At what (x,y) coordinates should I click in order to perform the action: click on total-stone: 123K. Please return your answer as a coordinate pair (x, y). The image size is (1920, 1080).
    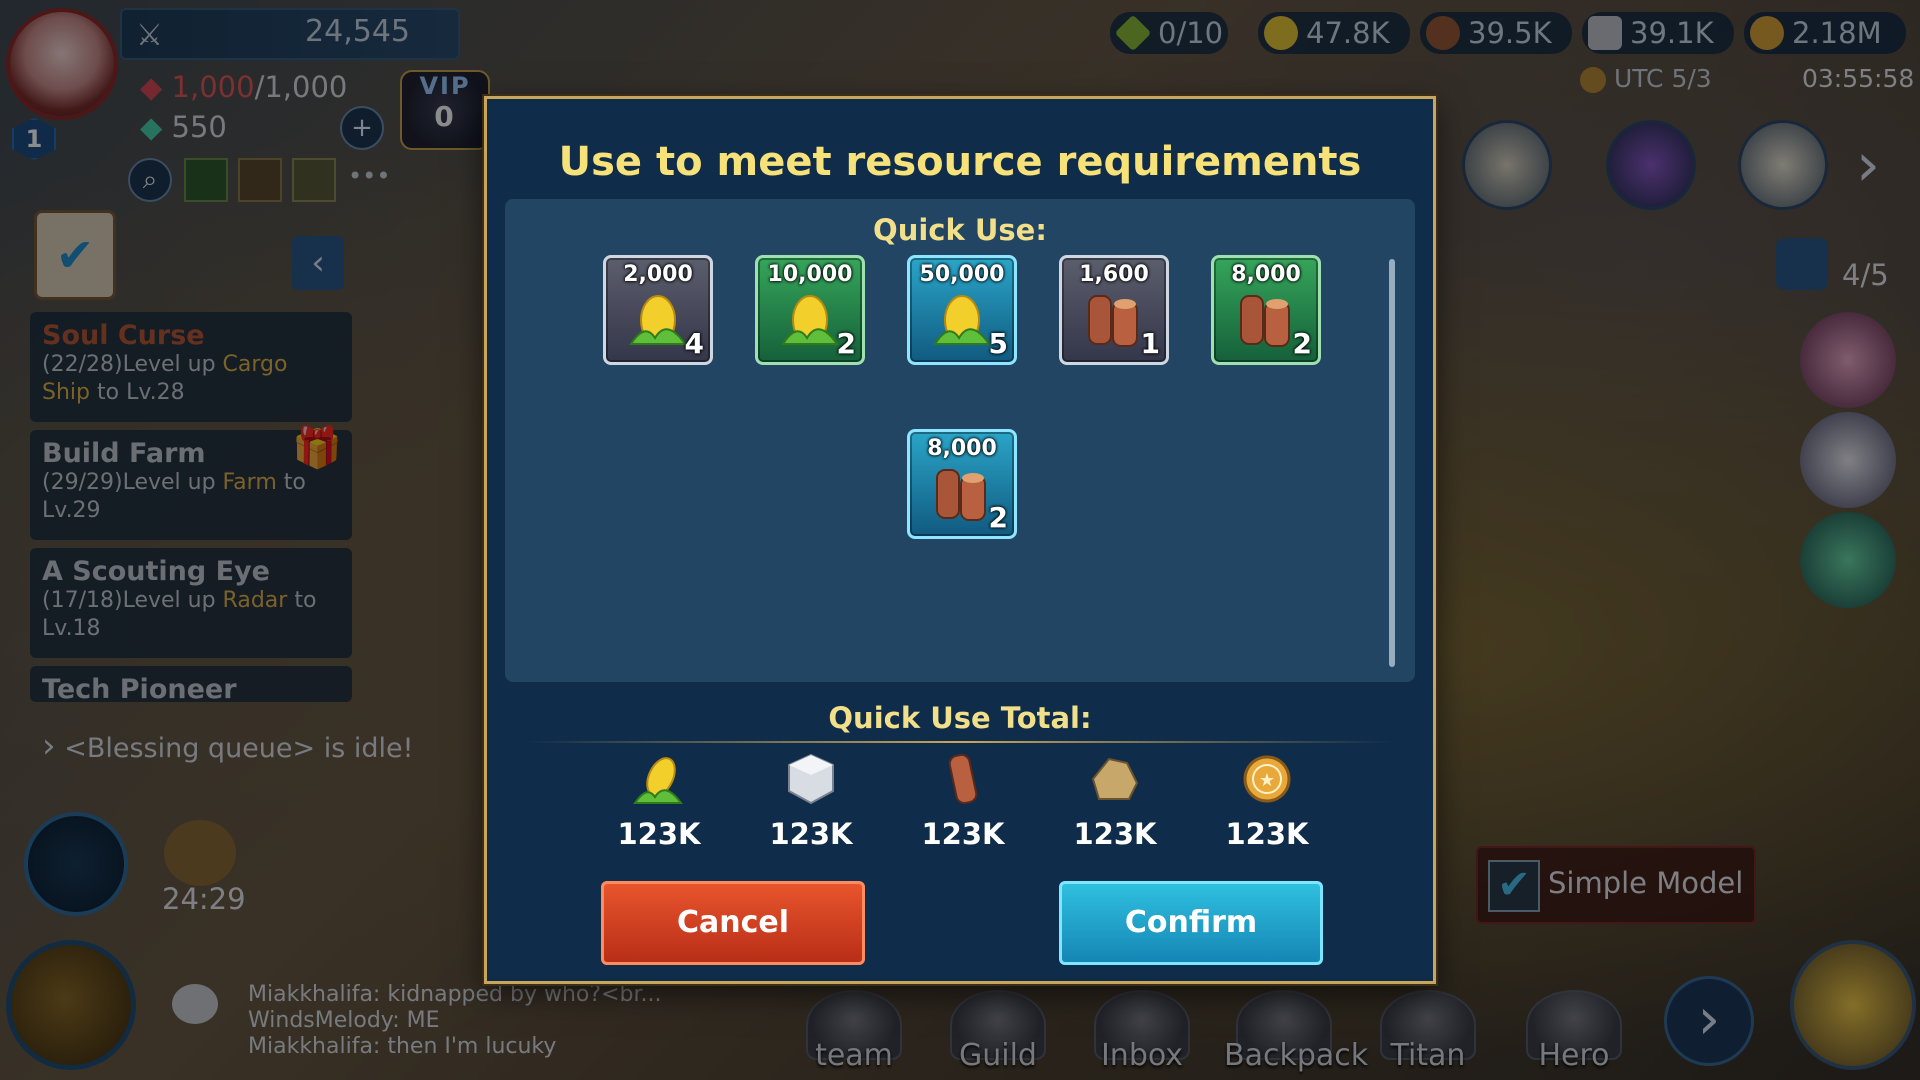
    Looking at the image, I should click on (811, 800).